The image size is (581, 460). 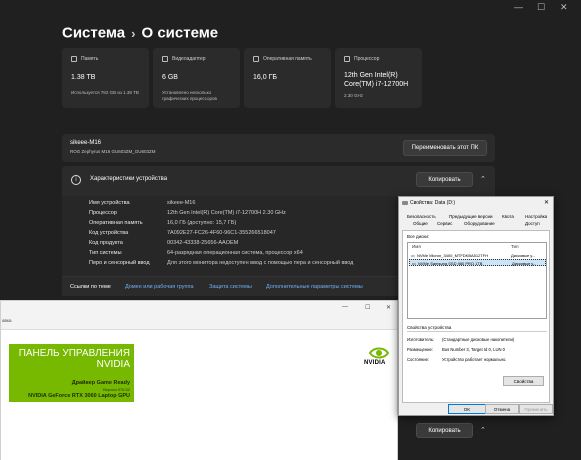 I want to click on spec-key: Код устройства, so click(x=109, y=233).